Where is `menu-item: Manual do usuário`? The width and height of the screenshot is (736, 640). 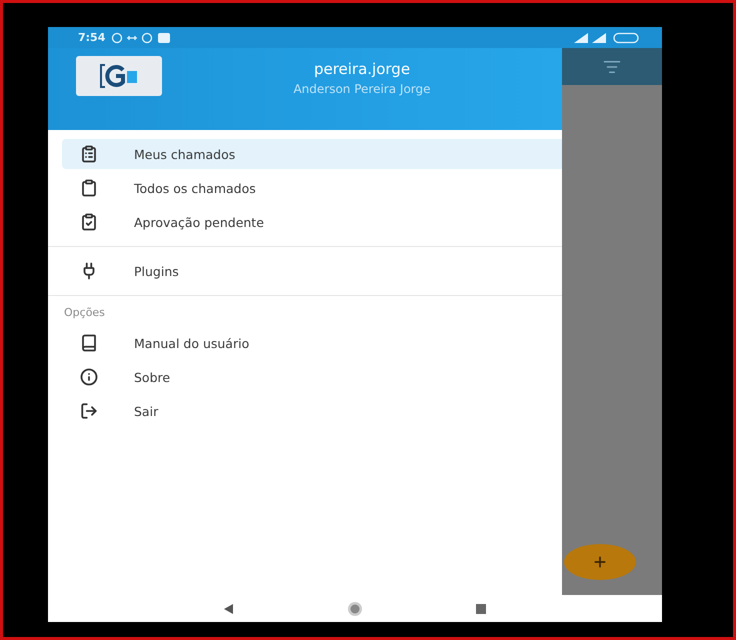
menu-item: Manual do usuário is located at coordinates (312, 343).